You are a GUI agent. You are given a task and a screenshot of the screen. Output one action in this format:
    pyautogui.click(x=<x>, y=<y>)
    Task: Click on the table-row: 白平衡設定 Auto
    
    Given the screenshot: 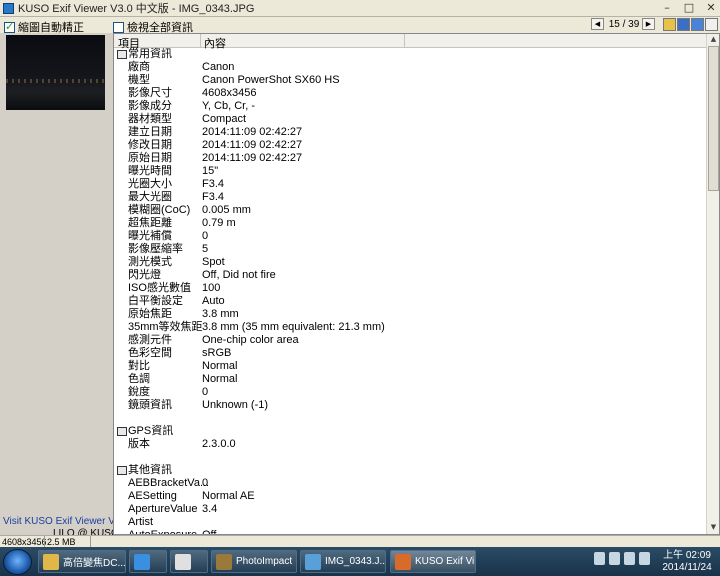 What is the action you would take?
    pyautogui.click(x=410, y=301)
    